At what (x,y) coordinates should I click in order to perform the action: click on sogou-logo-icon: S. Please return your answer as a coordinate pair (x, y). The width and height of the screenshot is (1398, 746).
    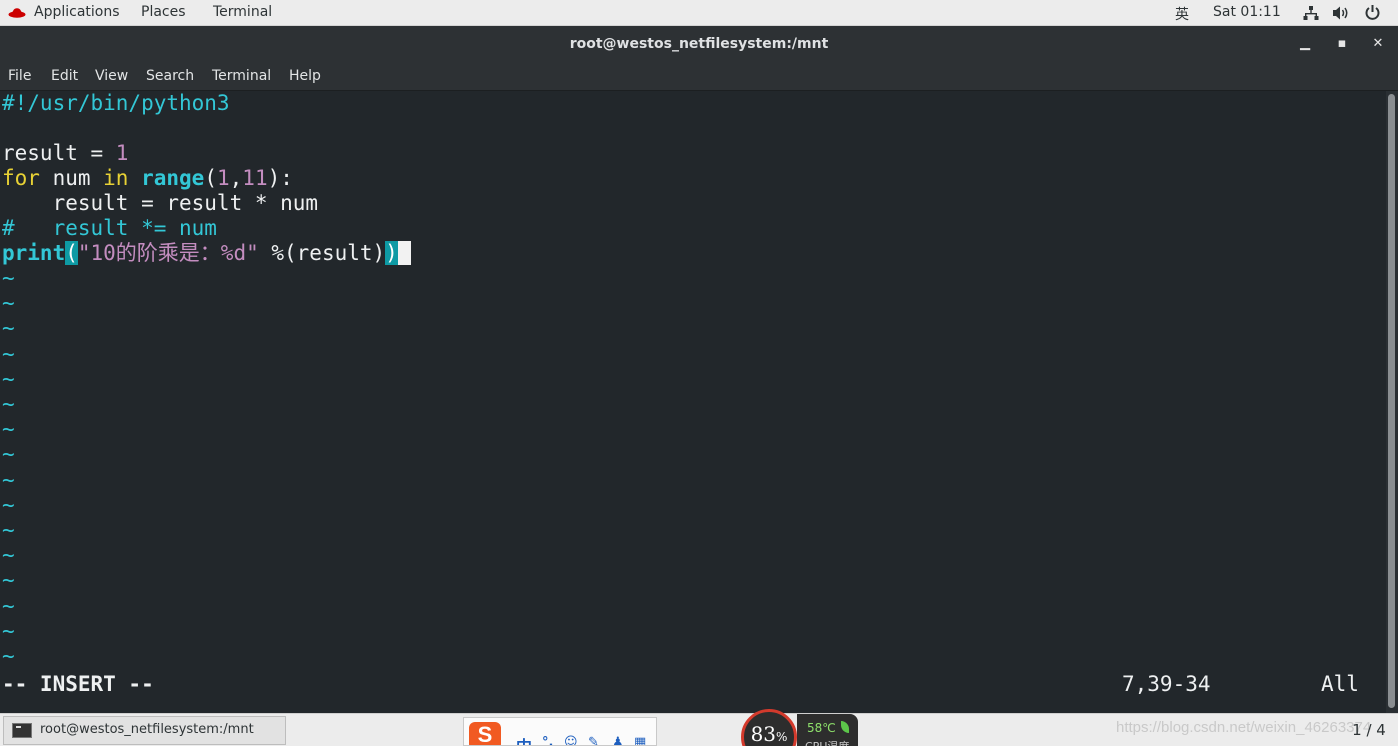
    Looking at the image, I should click on (485, 733).